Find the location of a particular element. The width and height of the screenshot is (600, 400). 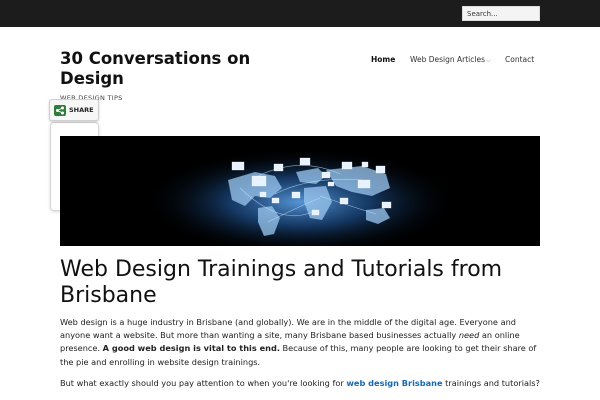

share-icon is located at coordinates (60, 110).